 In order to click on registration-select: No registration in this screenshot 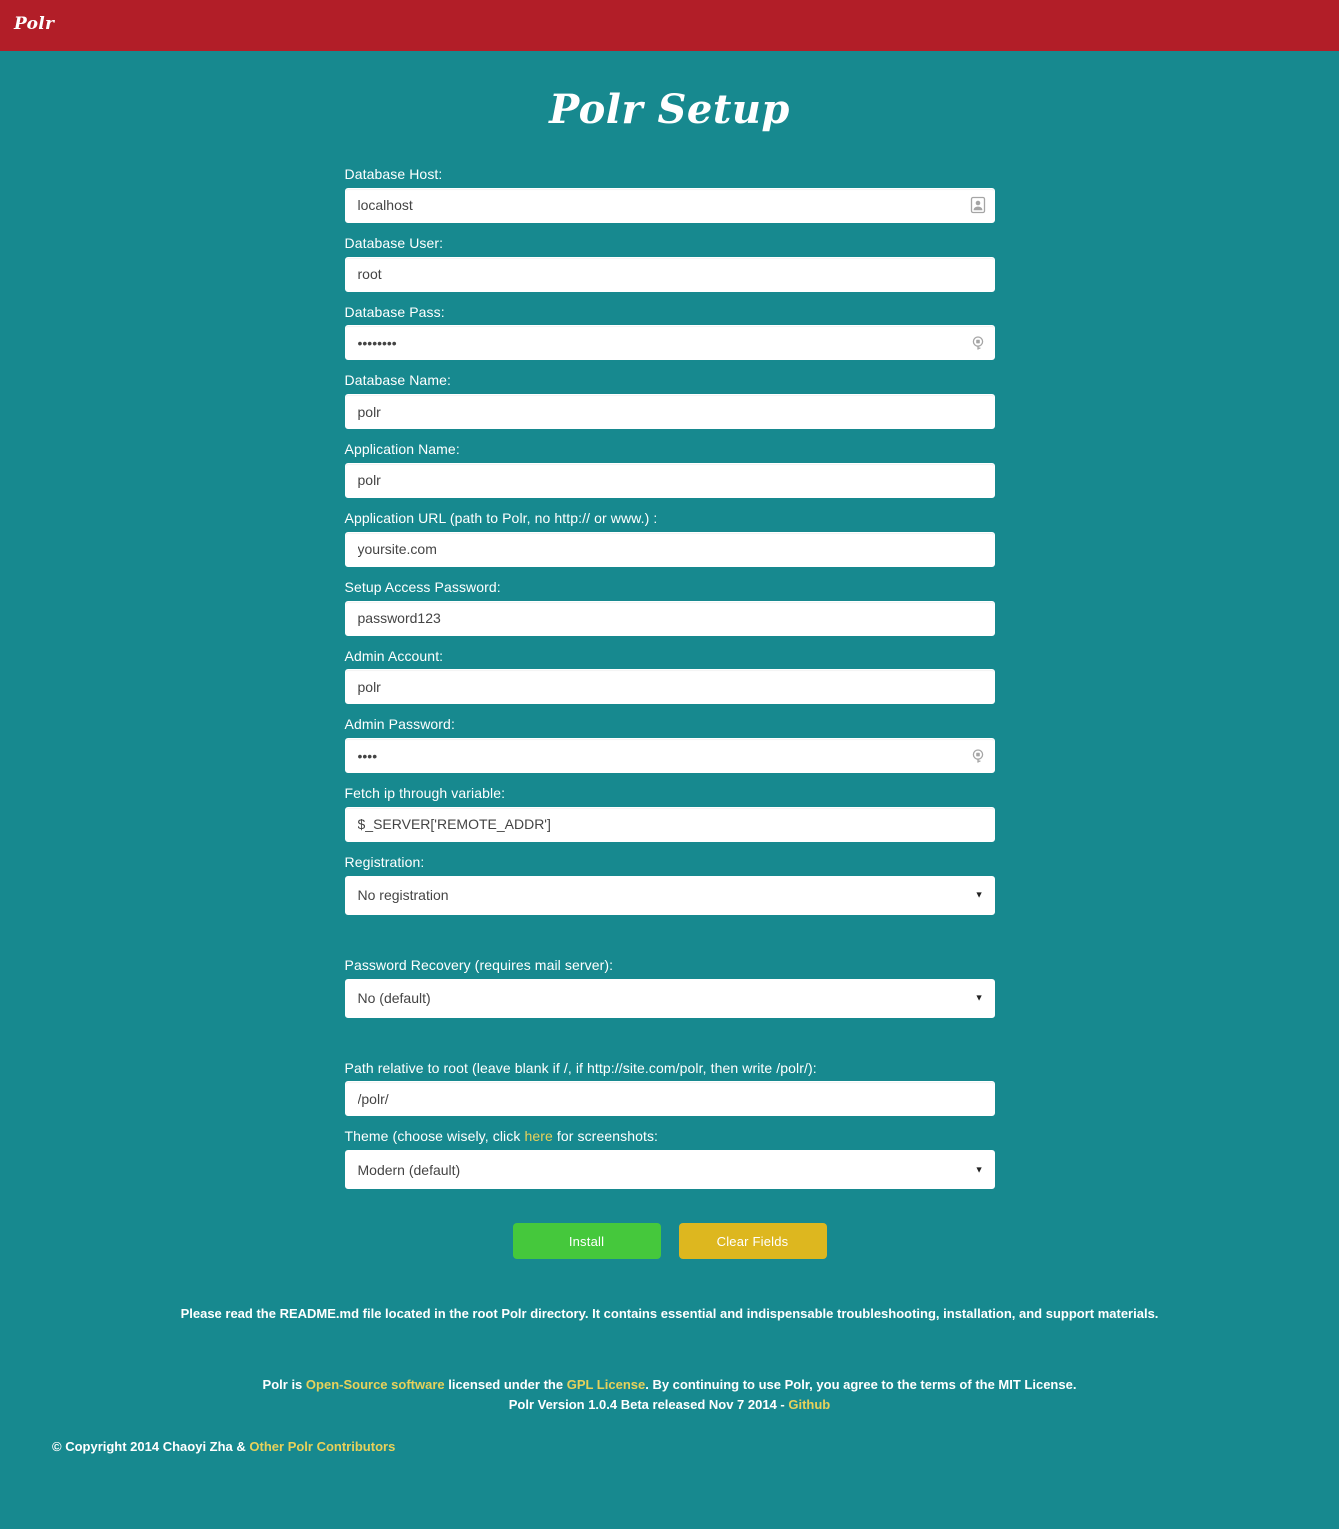, I will do `click(669, 895)`.